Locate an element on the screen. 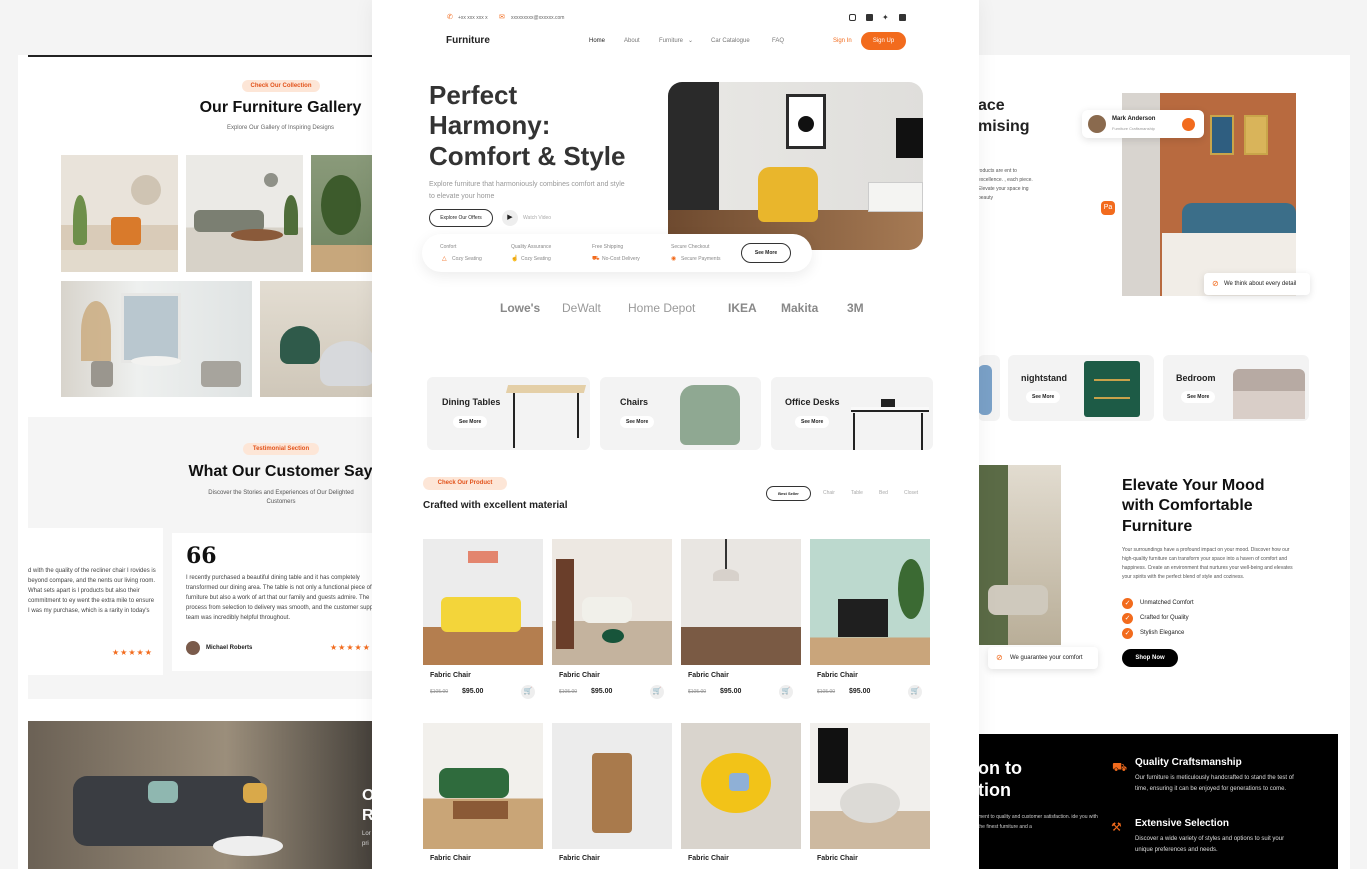  brand-logo: Furniture is located at coordinates (468, 40).